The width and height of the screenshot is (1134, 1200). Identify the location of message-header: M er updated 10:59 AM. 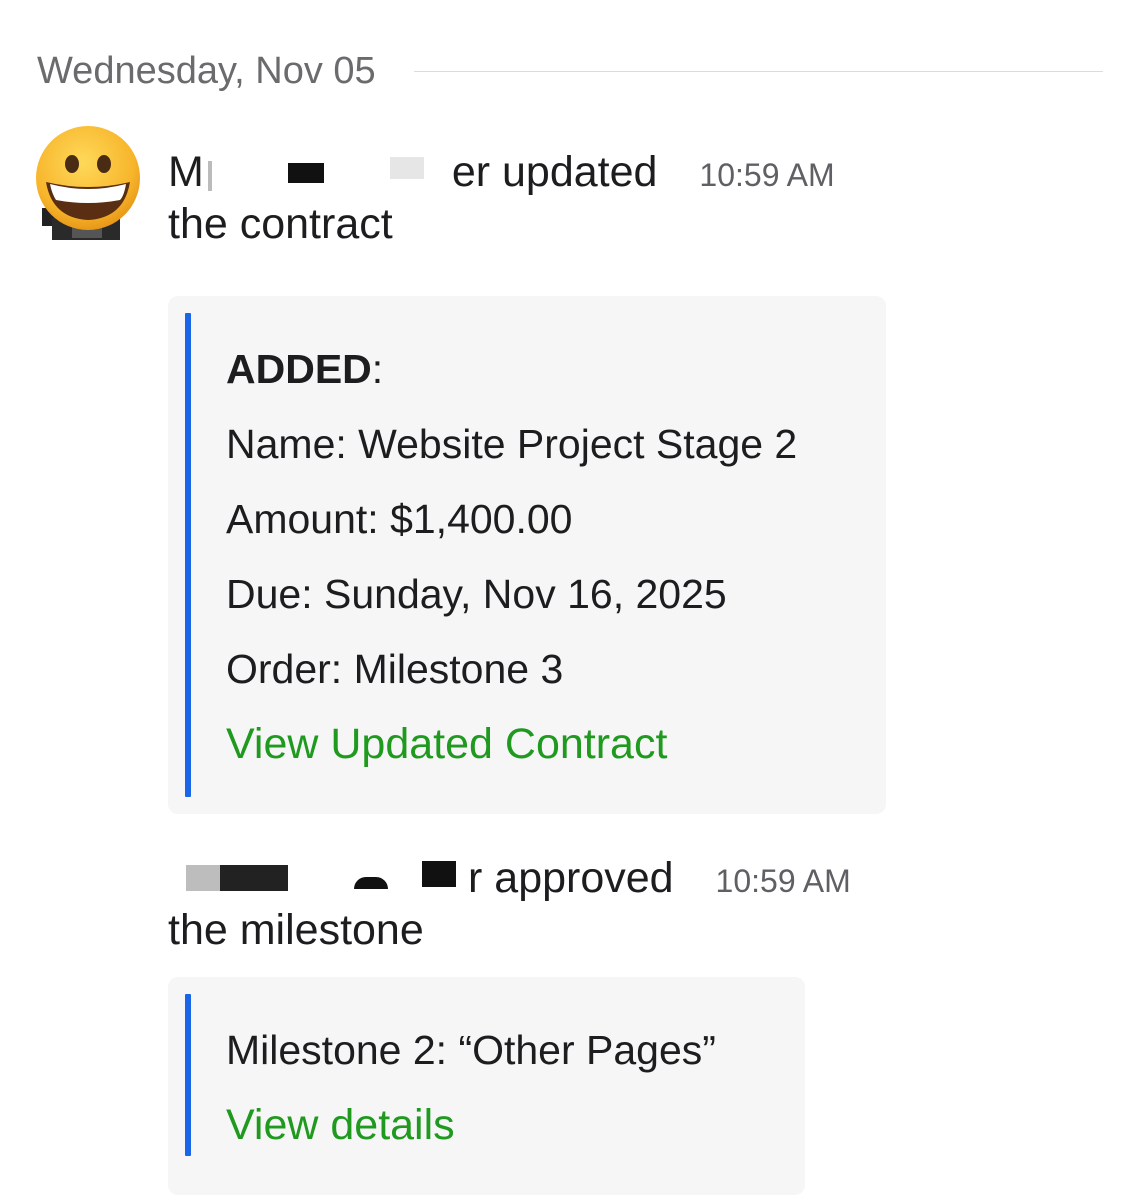
(501, 173).